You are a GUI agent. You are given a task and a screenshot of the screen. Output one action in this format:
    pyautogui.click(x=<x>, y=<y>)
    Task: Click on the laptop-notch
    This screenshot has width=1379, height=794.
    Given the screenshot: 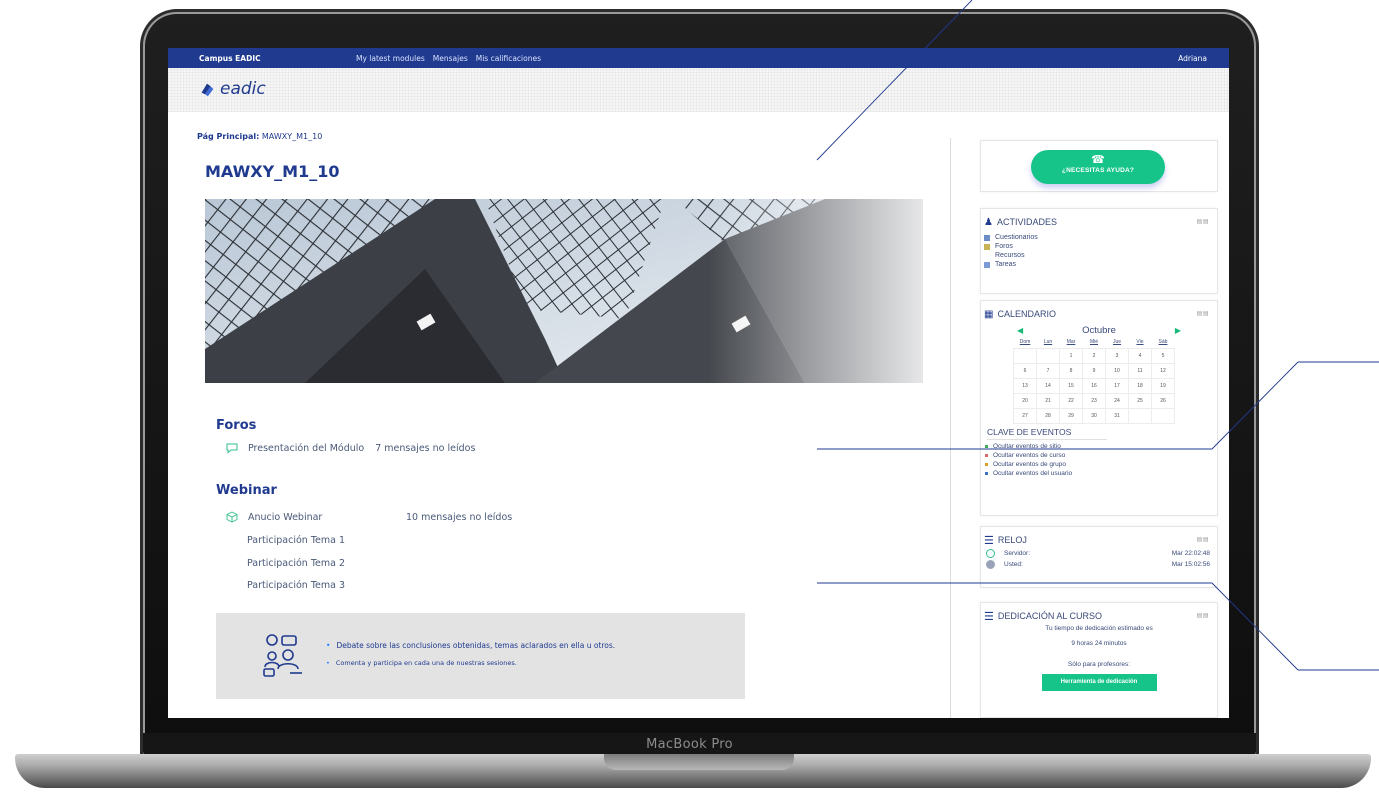 What is the action you would take?
    pyautogui.click(x=699, y=762)
    